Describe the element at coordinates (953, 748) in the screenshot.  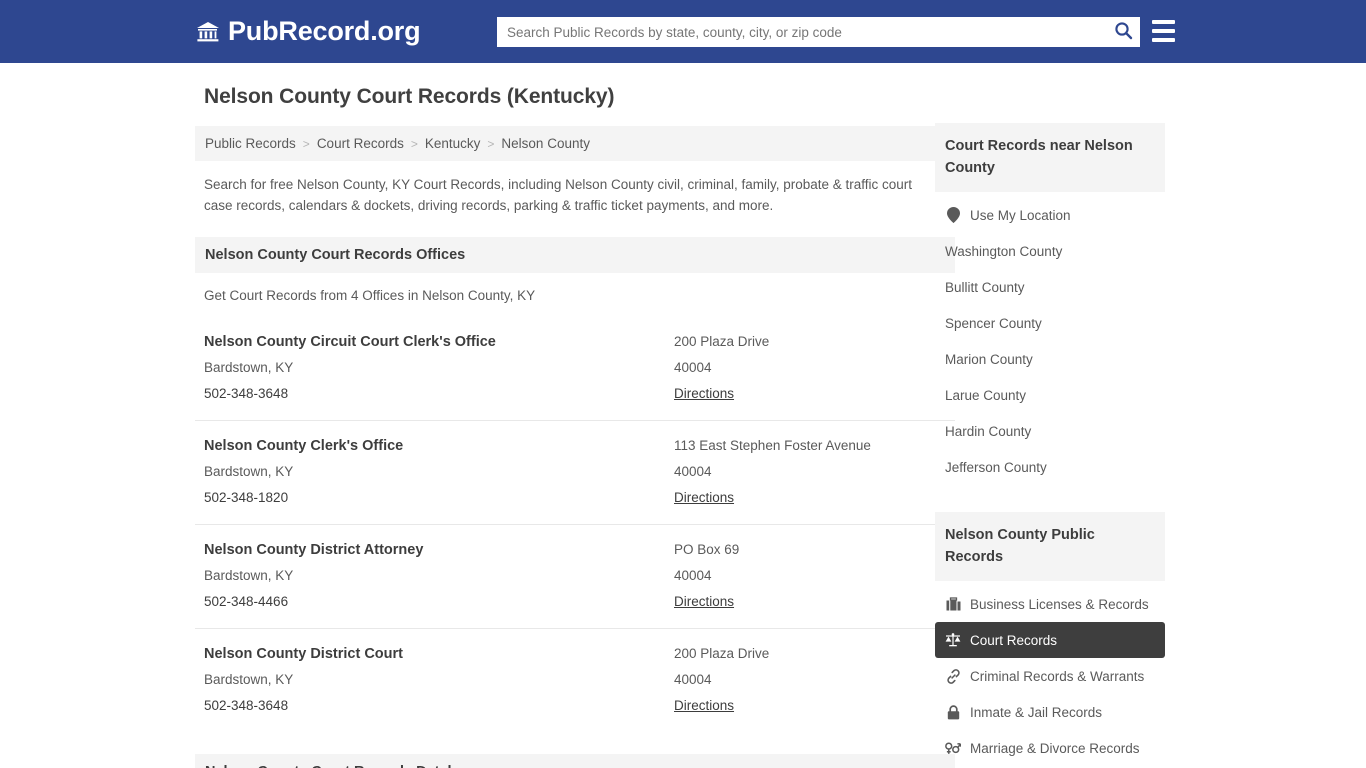
I see `gender-symbols-icon` at that location.